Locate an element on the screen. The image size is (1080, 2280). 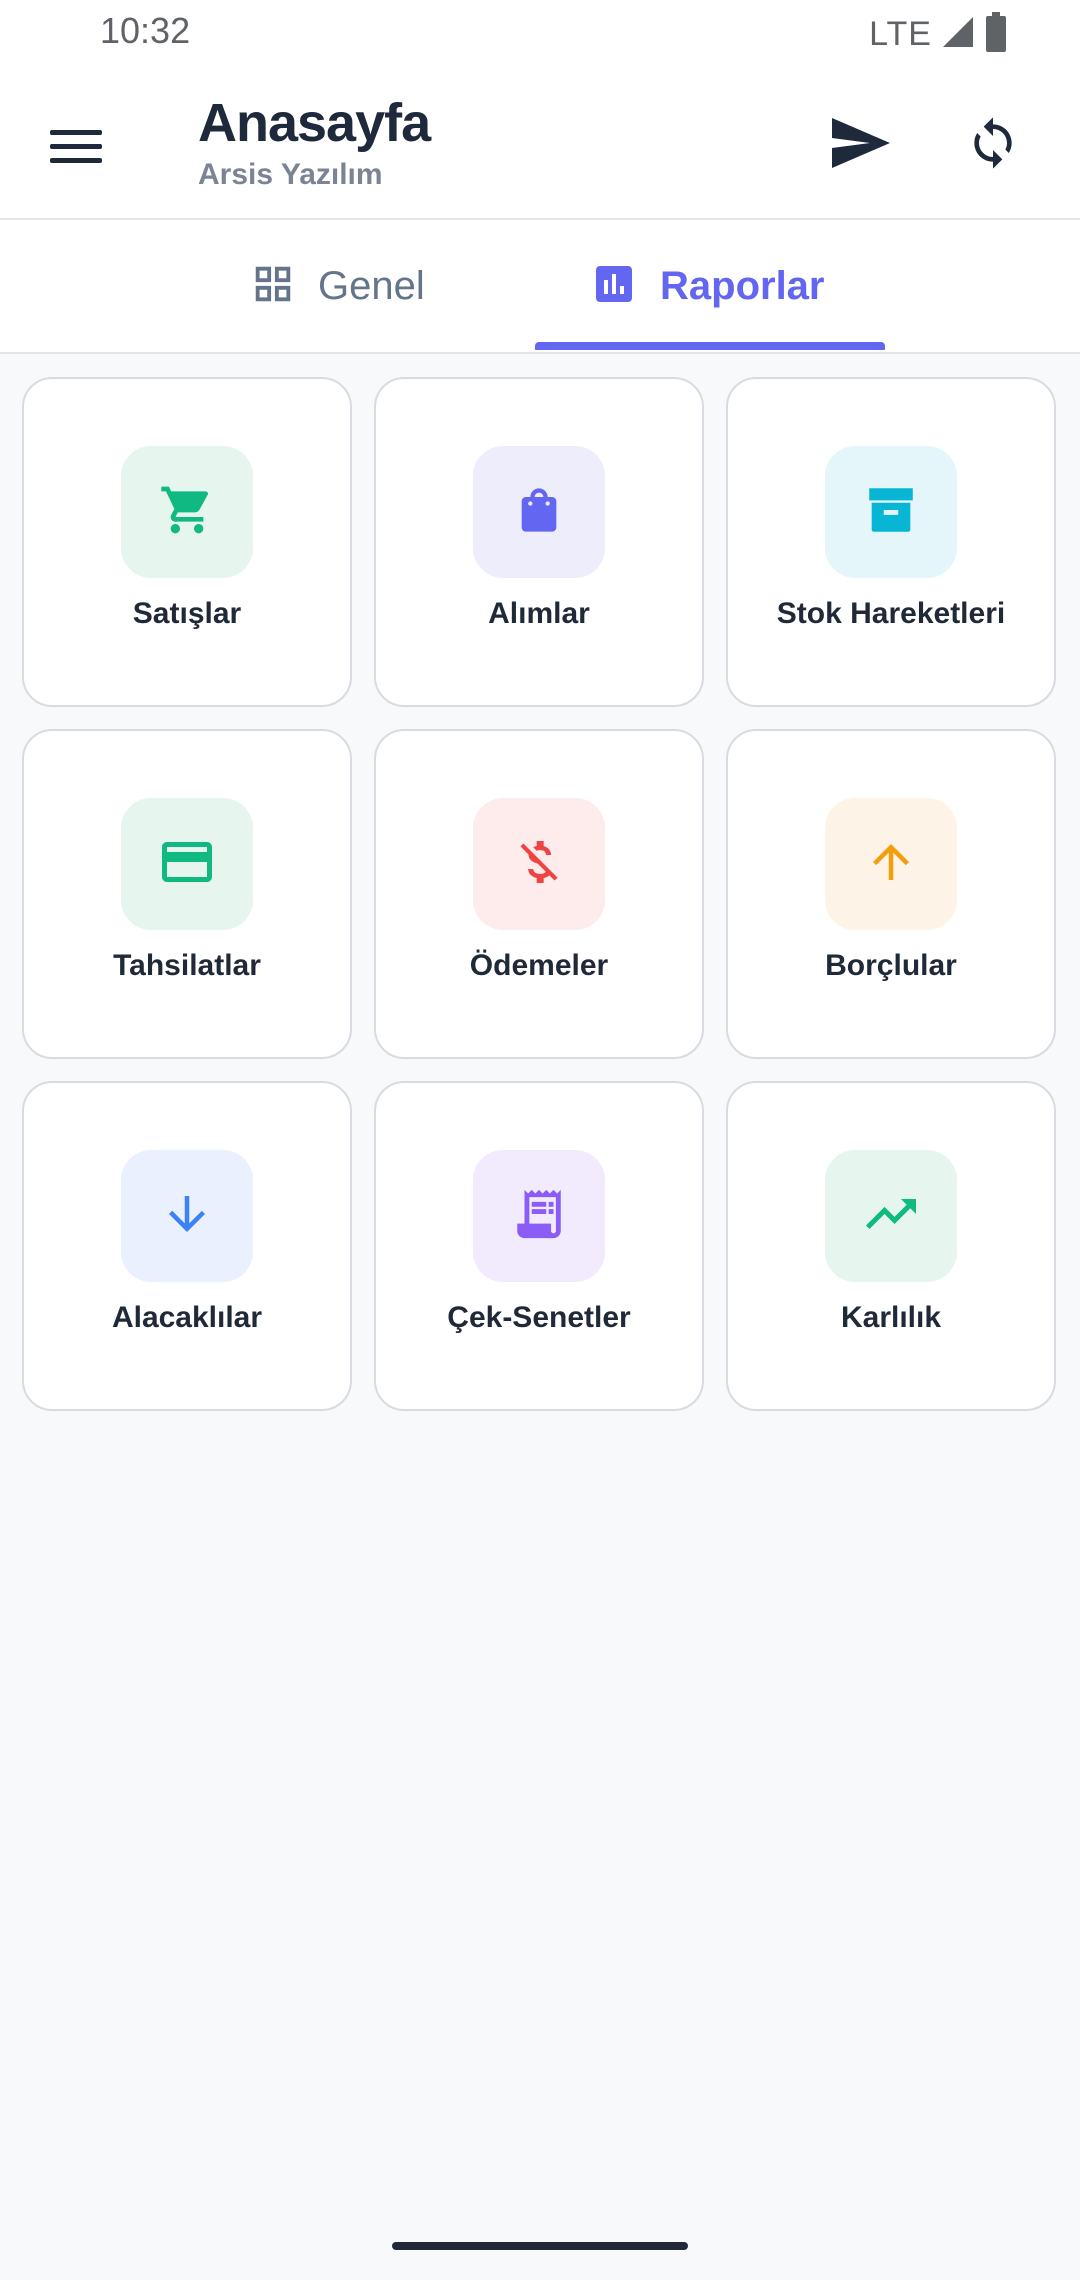
card-stock-movements: Stok Hareketleri is located at coordinates (891, 542).